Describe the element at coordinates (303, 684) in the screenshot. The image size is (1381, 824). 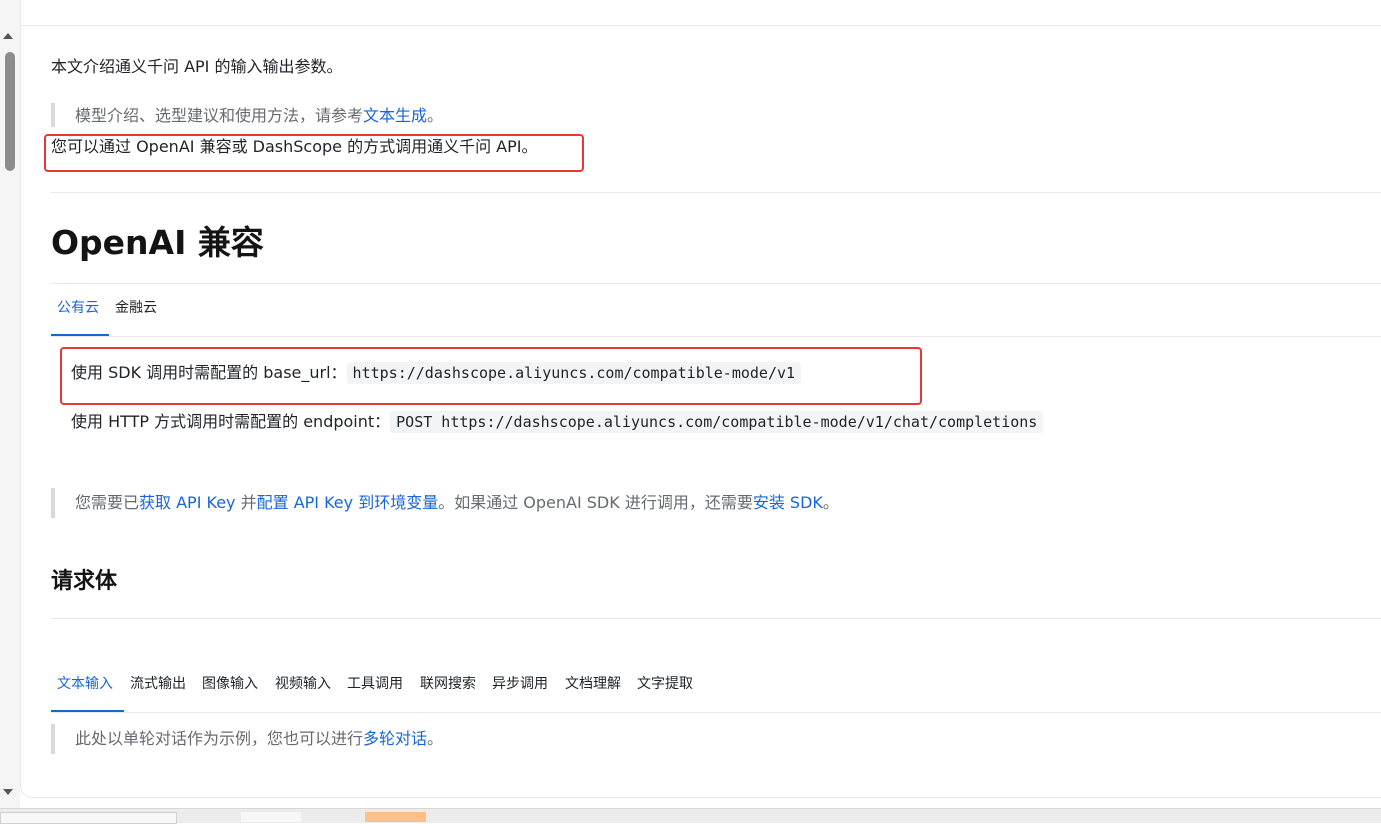
I see `tab-video-input: 视频输入` at that location.